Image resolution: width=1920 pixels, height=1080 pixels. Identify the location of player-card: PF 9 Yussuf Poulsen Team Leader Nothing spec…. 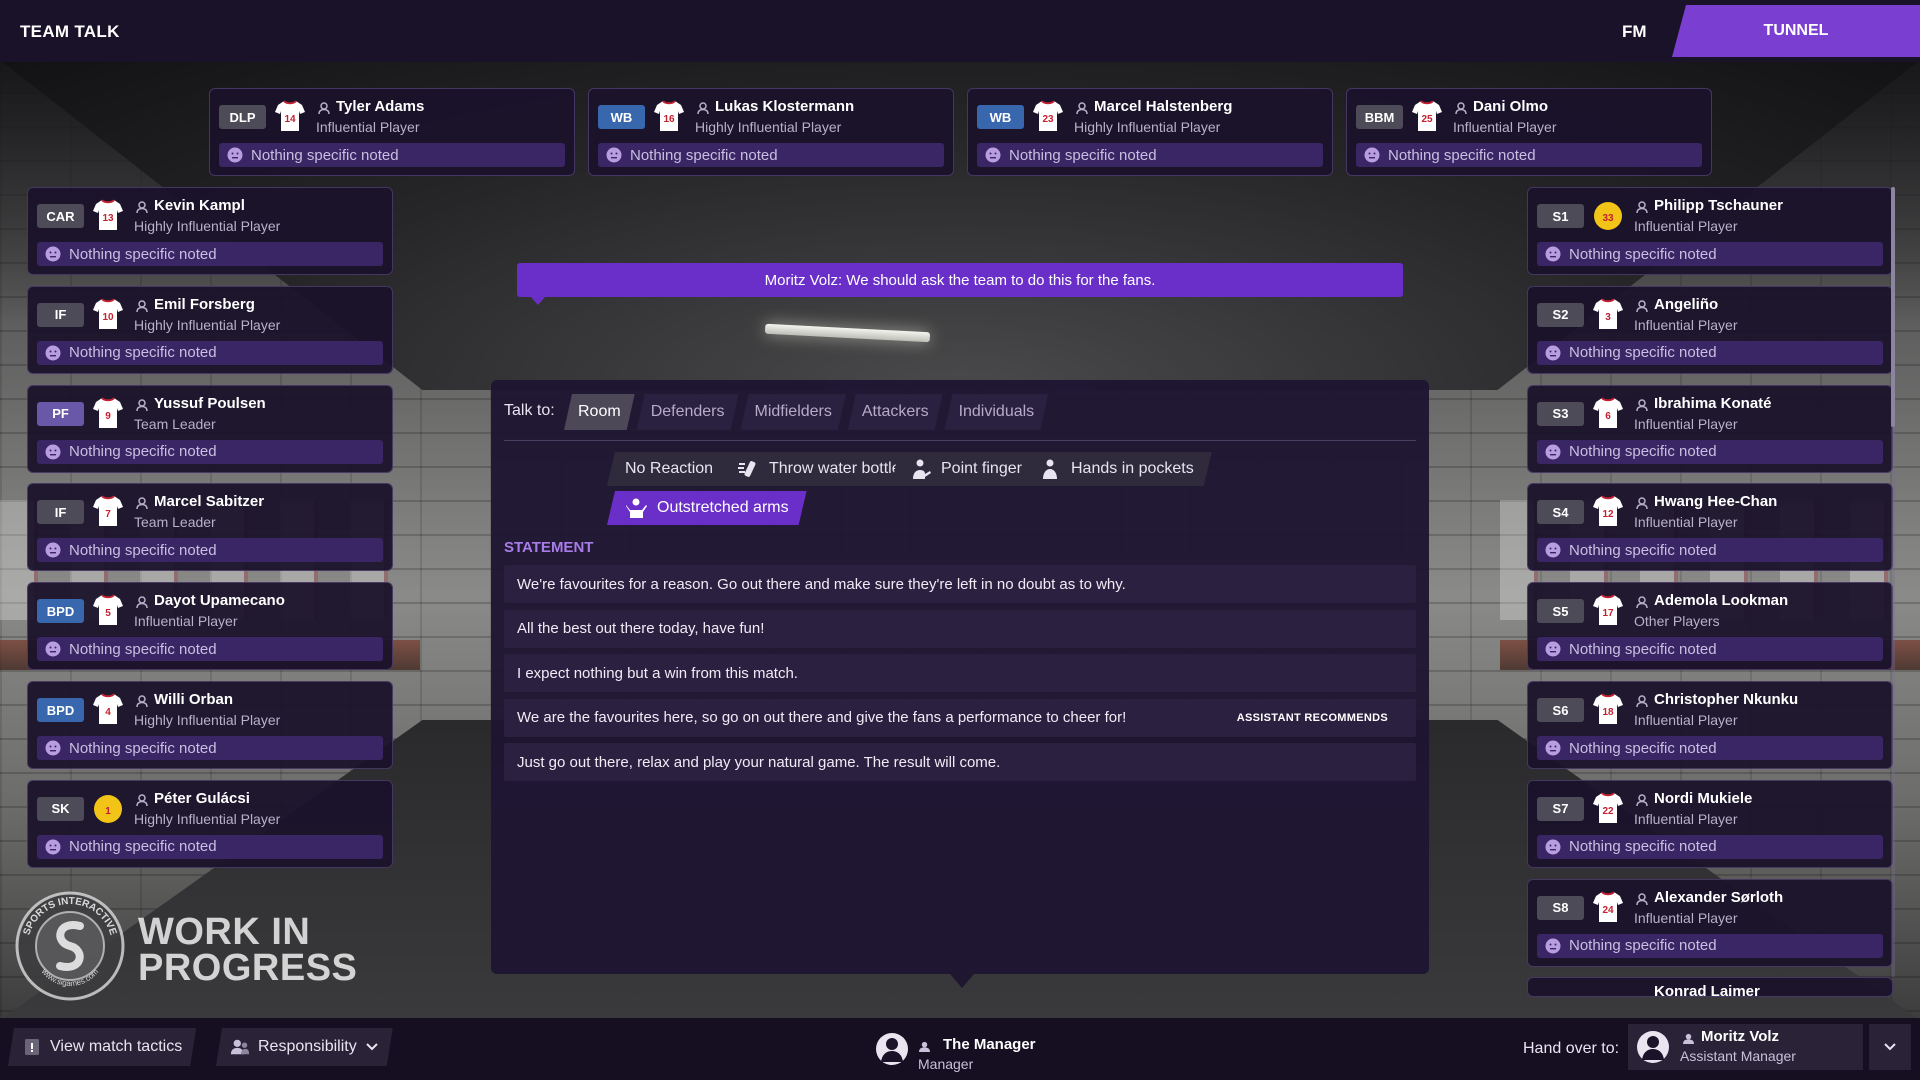
(210, 428).